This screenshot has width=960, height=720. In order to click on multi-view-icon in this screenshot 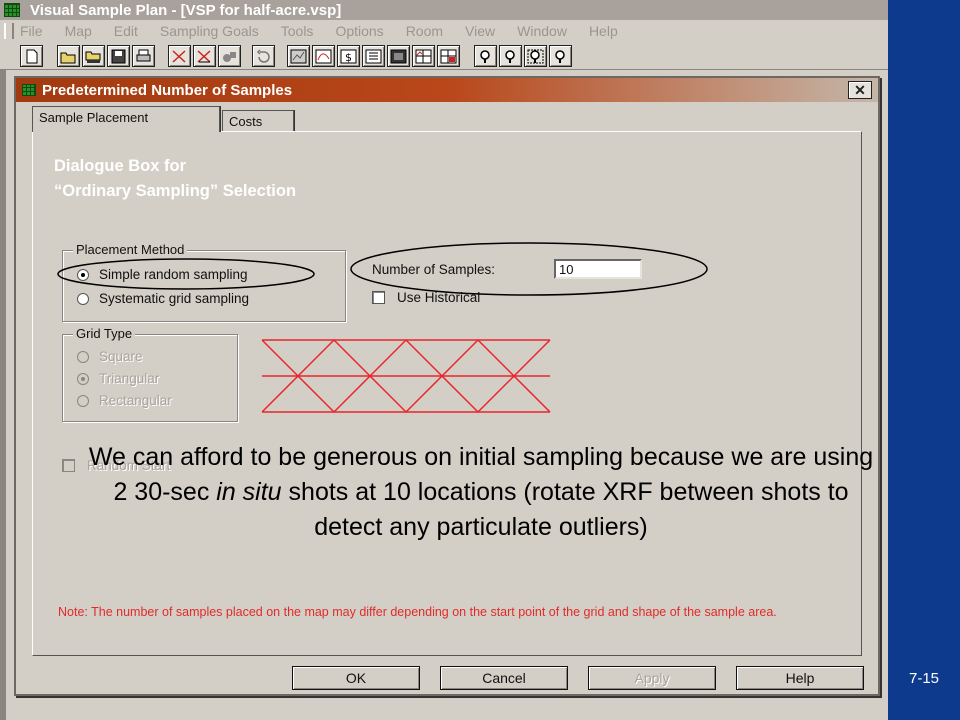, I will do `click(423, 56)`.